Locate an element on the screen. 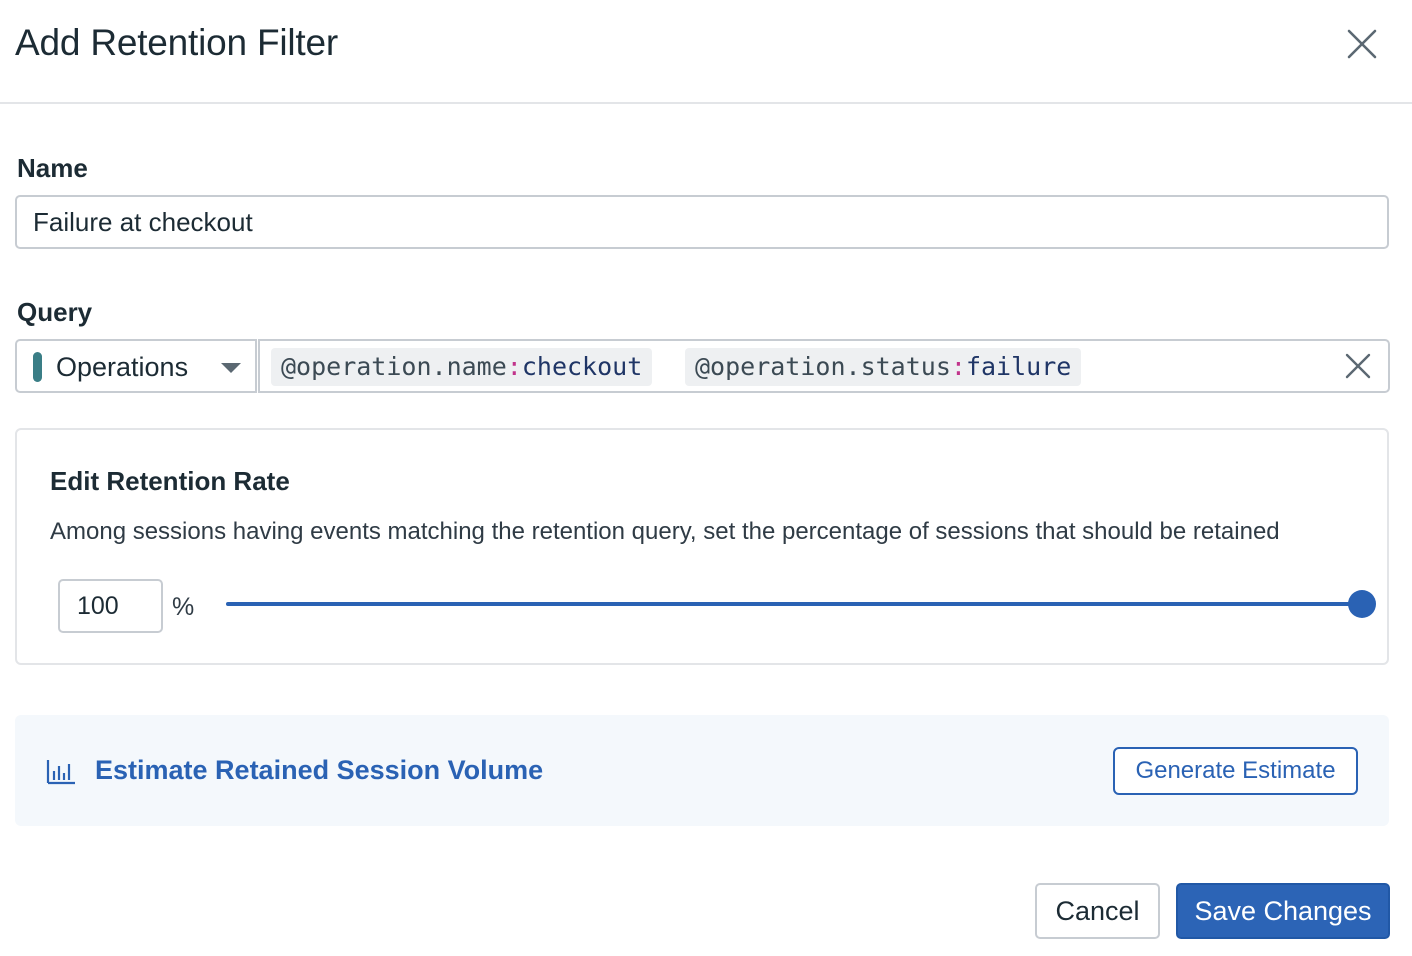 The width and height of the screenshot is (1412, 956). query-term-chip: @operation.status:failure is located at coordinates (883, 367).